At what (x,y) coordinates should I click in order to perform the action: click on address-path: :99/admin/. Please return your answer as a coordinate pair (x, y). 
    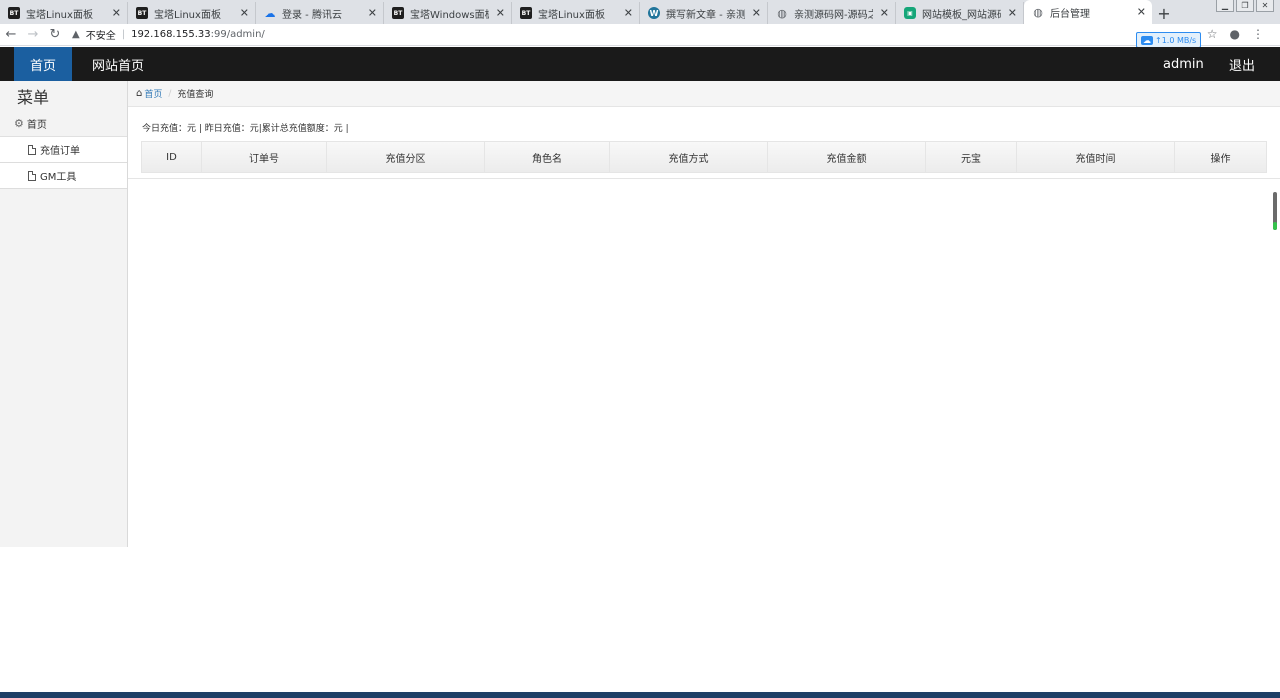
    Looking at the image, I should click on (237, 34).